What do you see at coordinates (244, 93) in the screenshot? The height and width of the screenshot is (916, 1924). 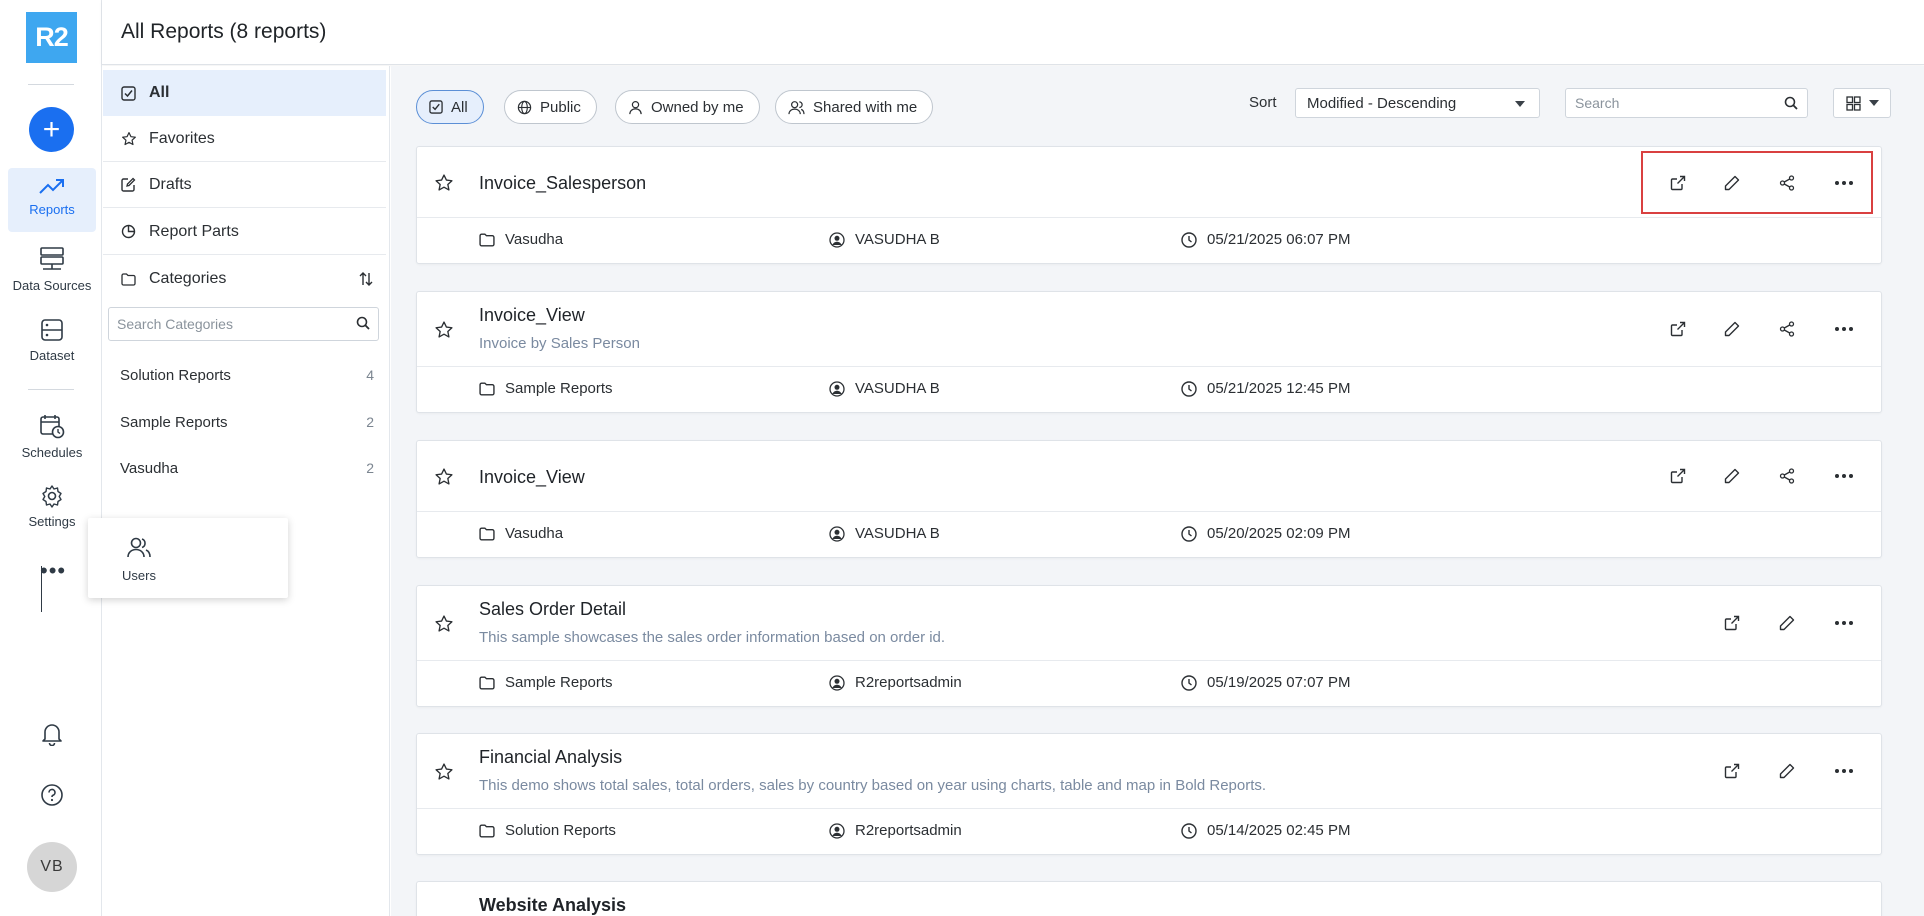 I see `sidebar-item-all: All` at bounding box center [244, 93].